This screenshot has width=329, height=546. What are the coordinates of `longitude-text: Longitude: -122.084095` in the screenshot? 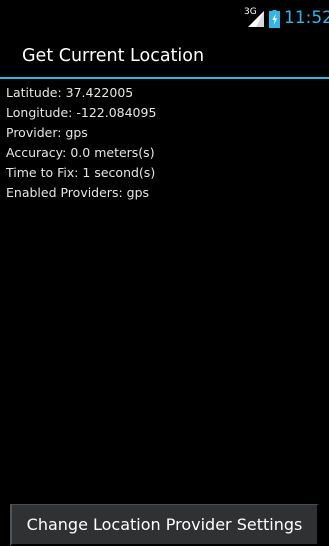 It's located at (81, 112).